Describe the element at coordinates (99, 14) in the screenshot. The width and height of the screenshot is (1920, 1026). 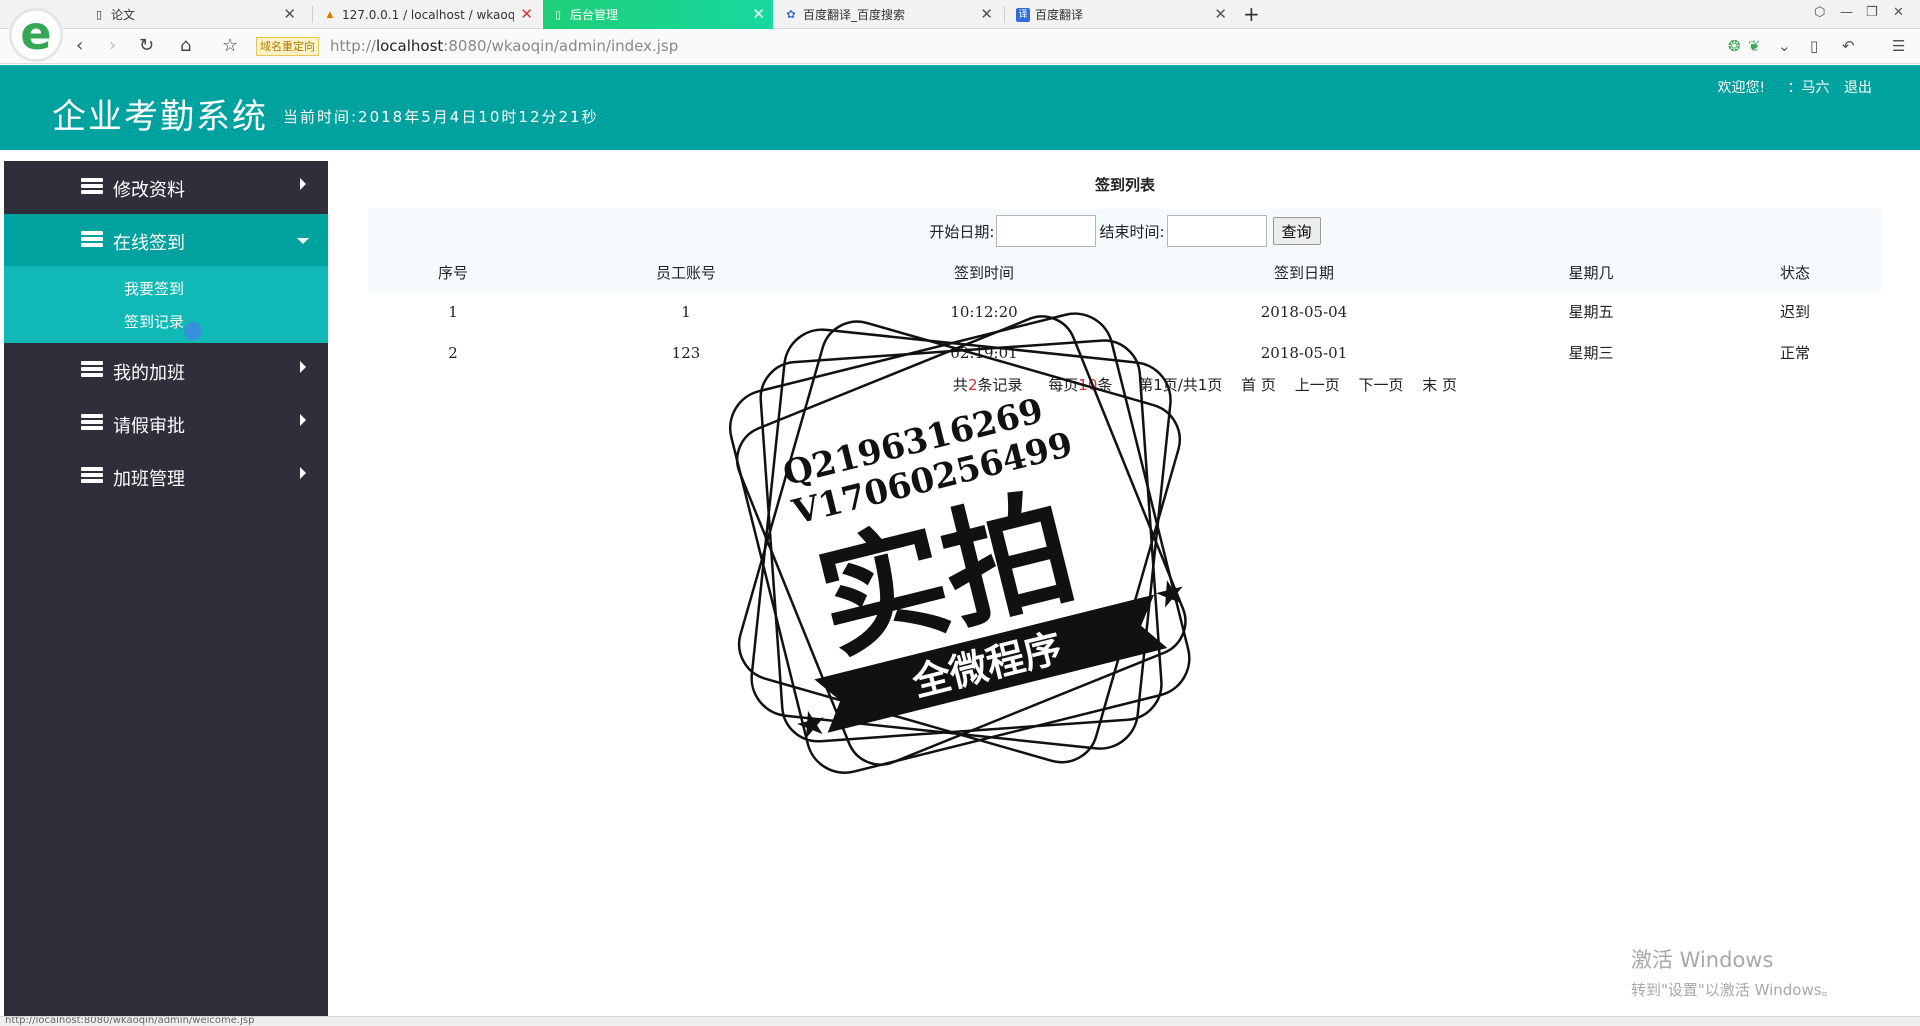
I see `document-icon: ▯` at that location.